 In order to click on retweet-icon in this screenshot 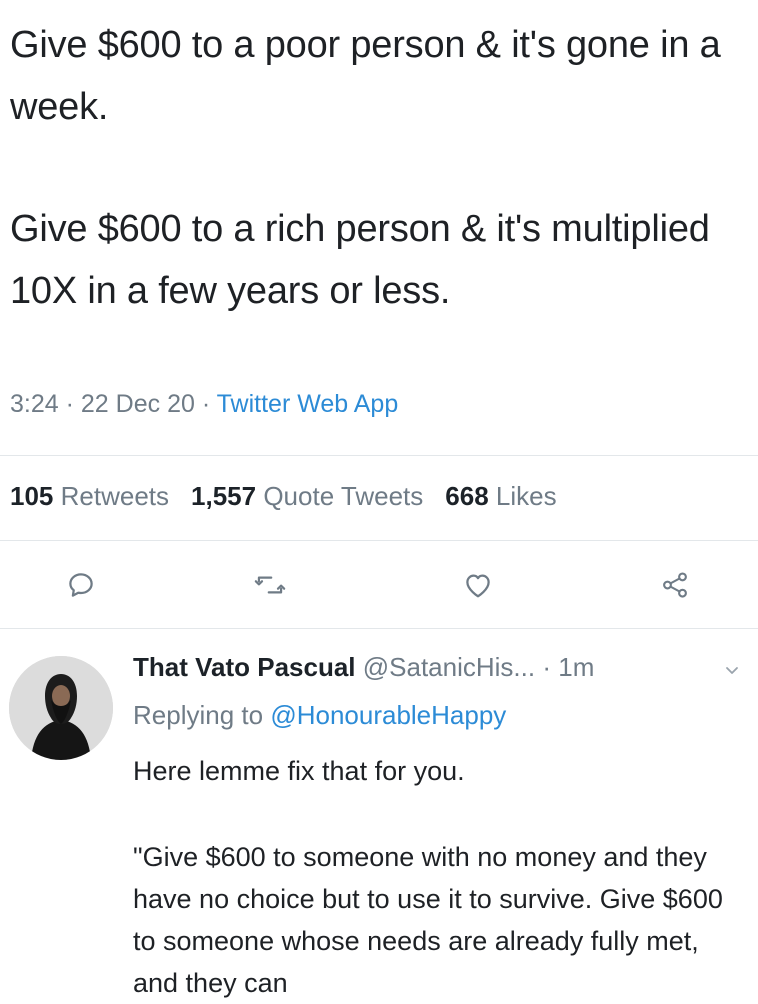, I will do `click(270, 585)`.